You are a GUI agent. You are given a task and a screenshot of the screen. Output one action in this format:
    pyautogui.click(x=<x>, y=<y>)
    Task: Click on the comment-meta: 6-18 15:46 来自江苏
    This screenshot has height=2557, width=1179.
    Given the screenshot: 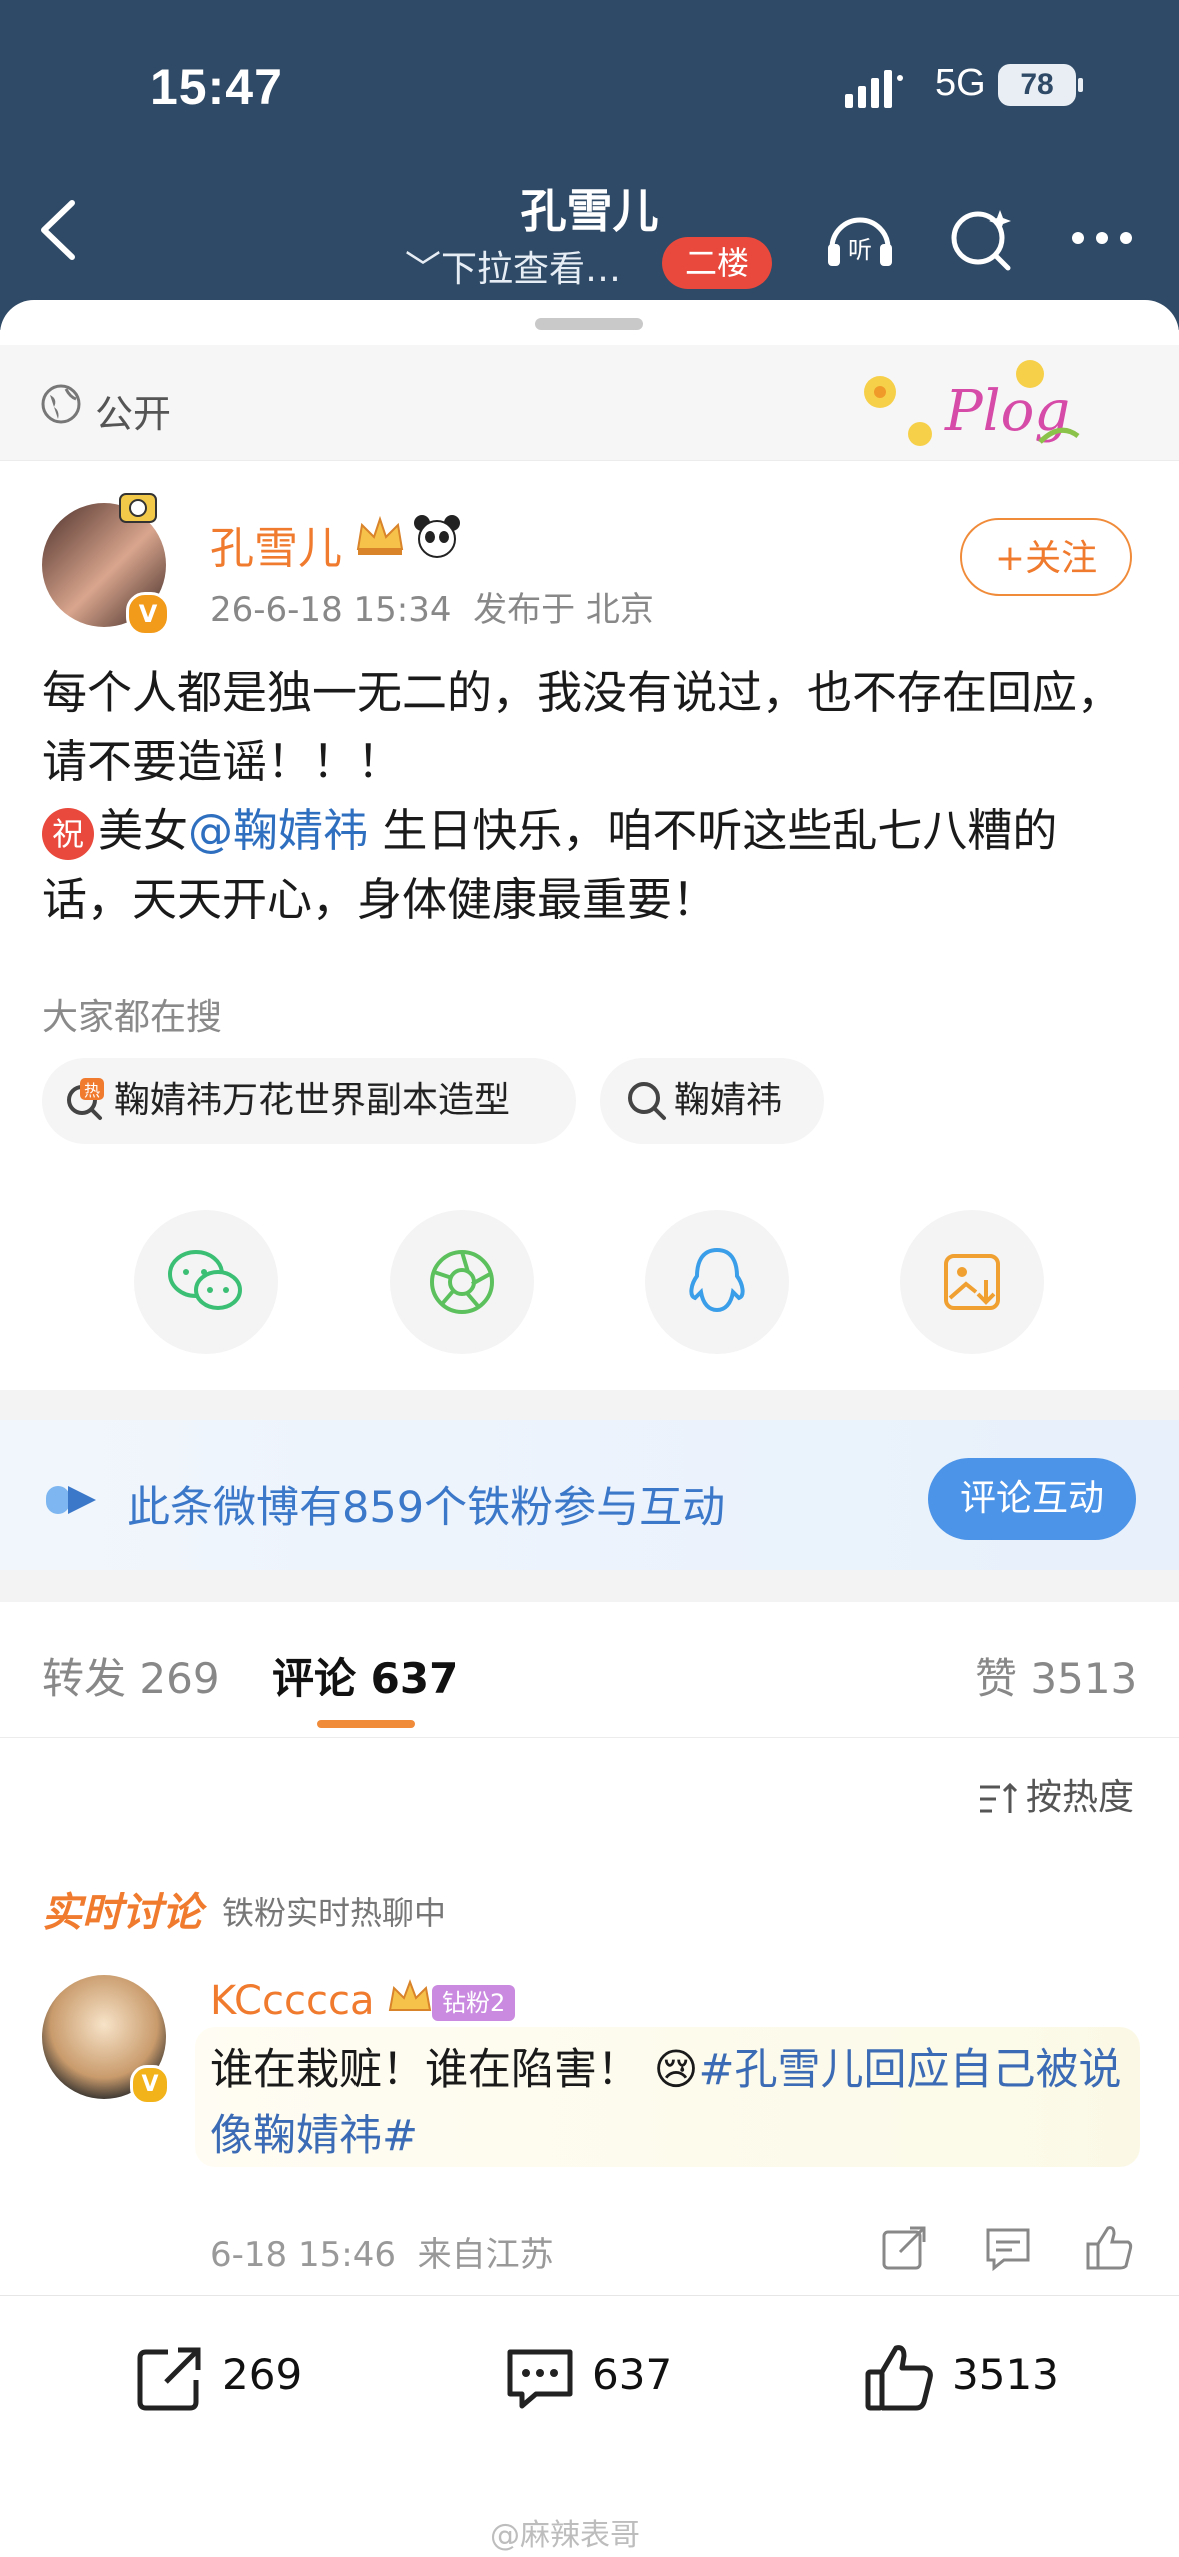 What is the action you would take?
    pyautogui.click(x=382, y=2251)
    